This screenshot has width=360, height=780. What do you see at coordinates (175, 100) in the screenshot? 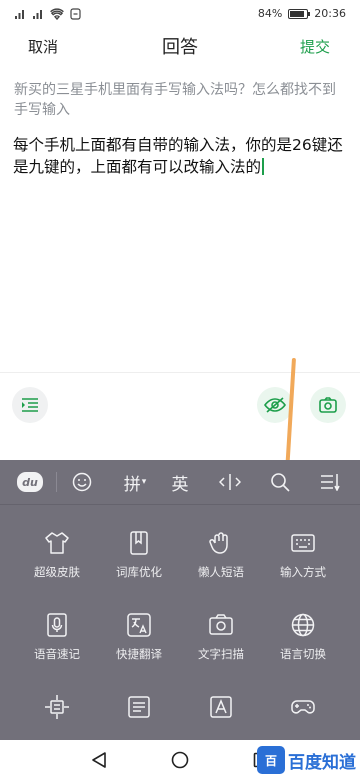
I see `question-text: 新买的三星手机里面有手写输入法吗？怎么都找不到手写输入` at bounding box center [175, 100].